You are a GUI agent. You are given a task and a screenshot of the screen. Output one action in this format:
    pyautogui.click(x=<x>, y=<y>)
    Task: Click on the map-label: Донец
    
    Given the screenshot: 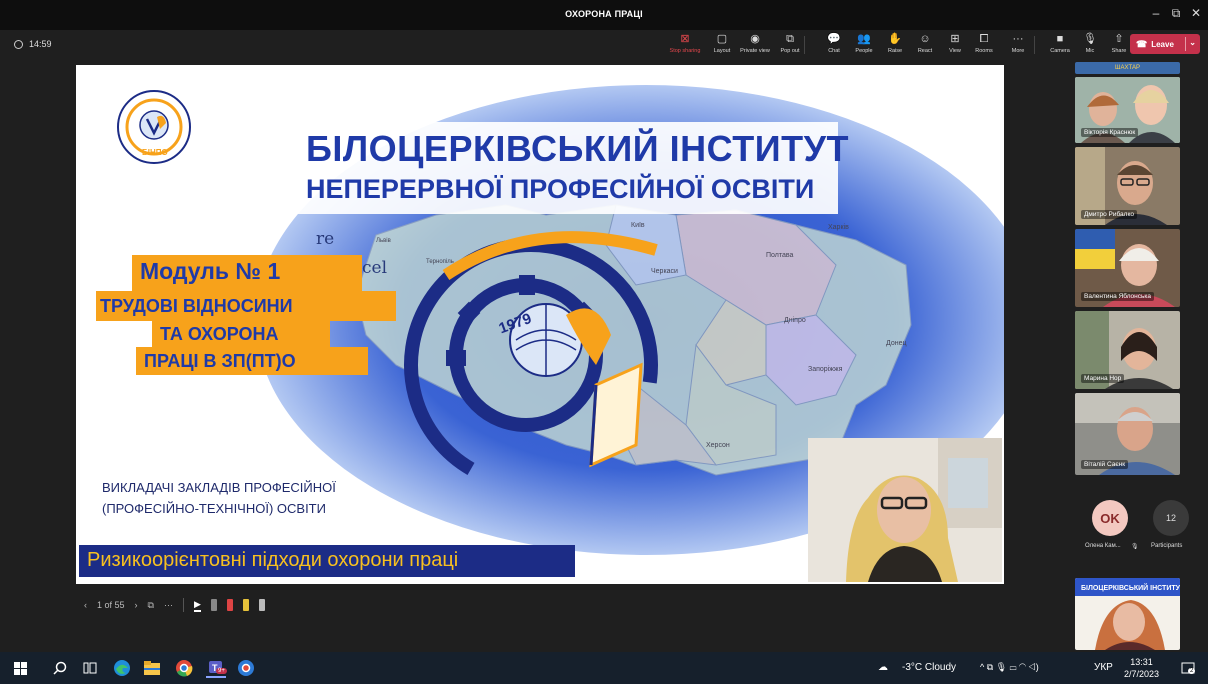 What is the action you would take?
    pyautogui.click(x=896, y=343)
    